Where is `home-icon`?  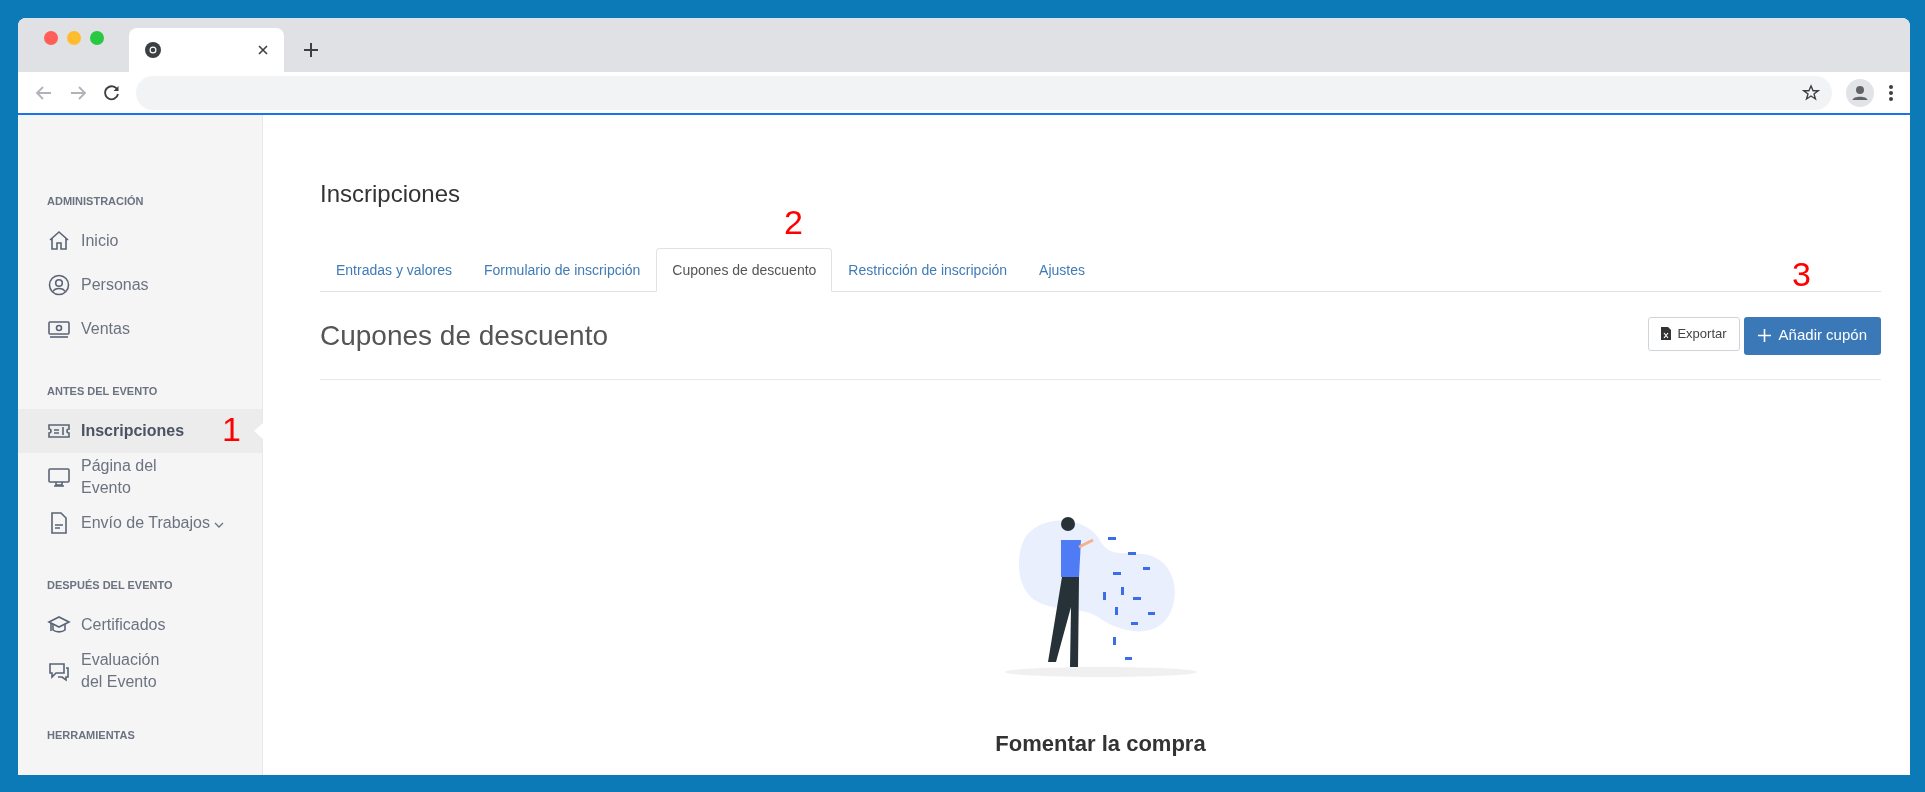 home-icon is located at coordinates (59, 241).